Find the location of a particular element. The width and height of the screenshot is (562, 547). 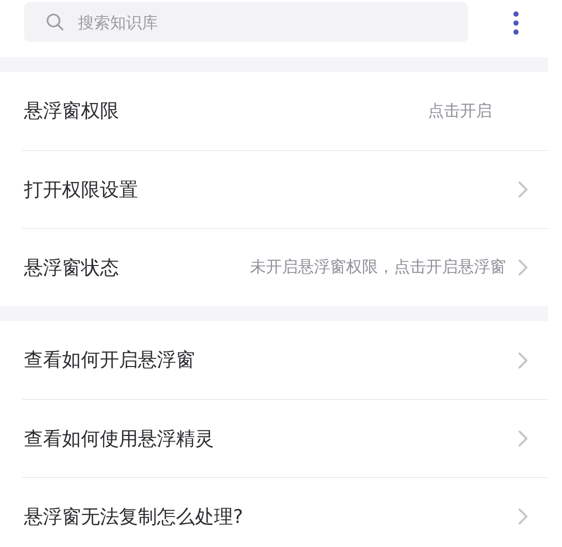

search-field: 搜索知识库 is located at coordinates (246, 22).